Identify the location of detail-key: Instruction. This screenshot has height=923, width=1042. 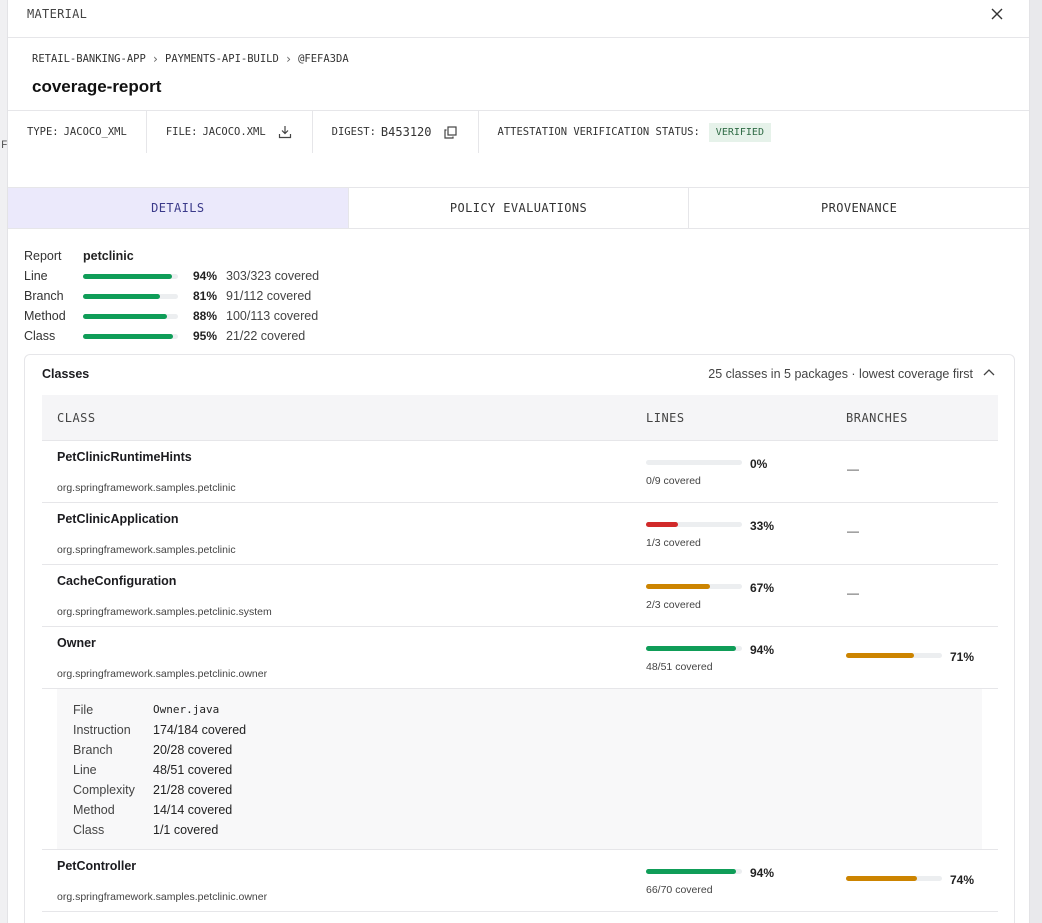
(102, 730).